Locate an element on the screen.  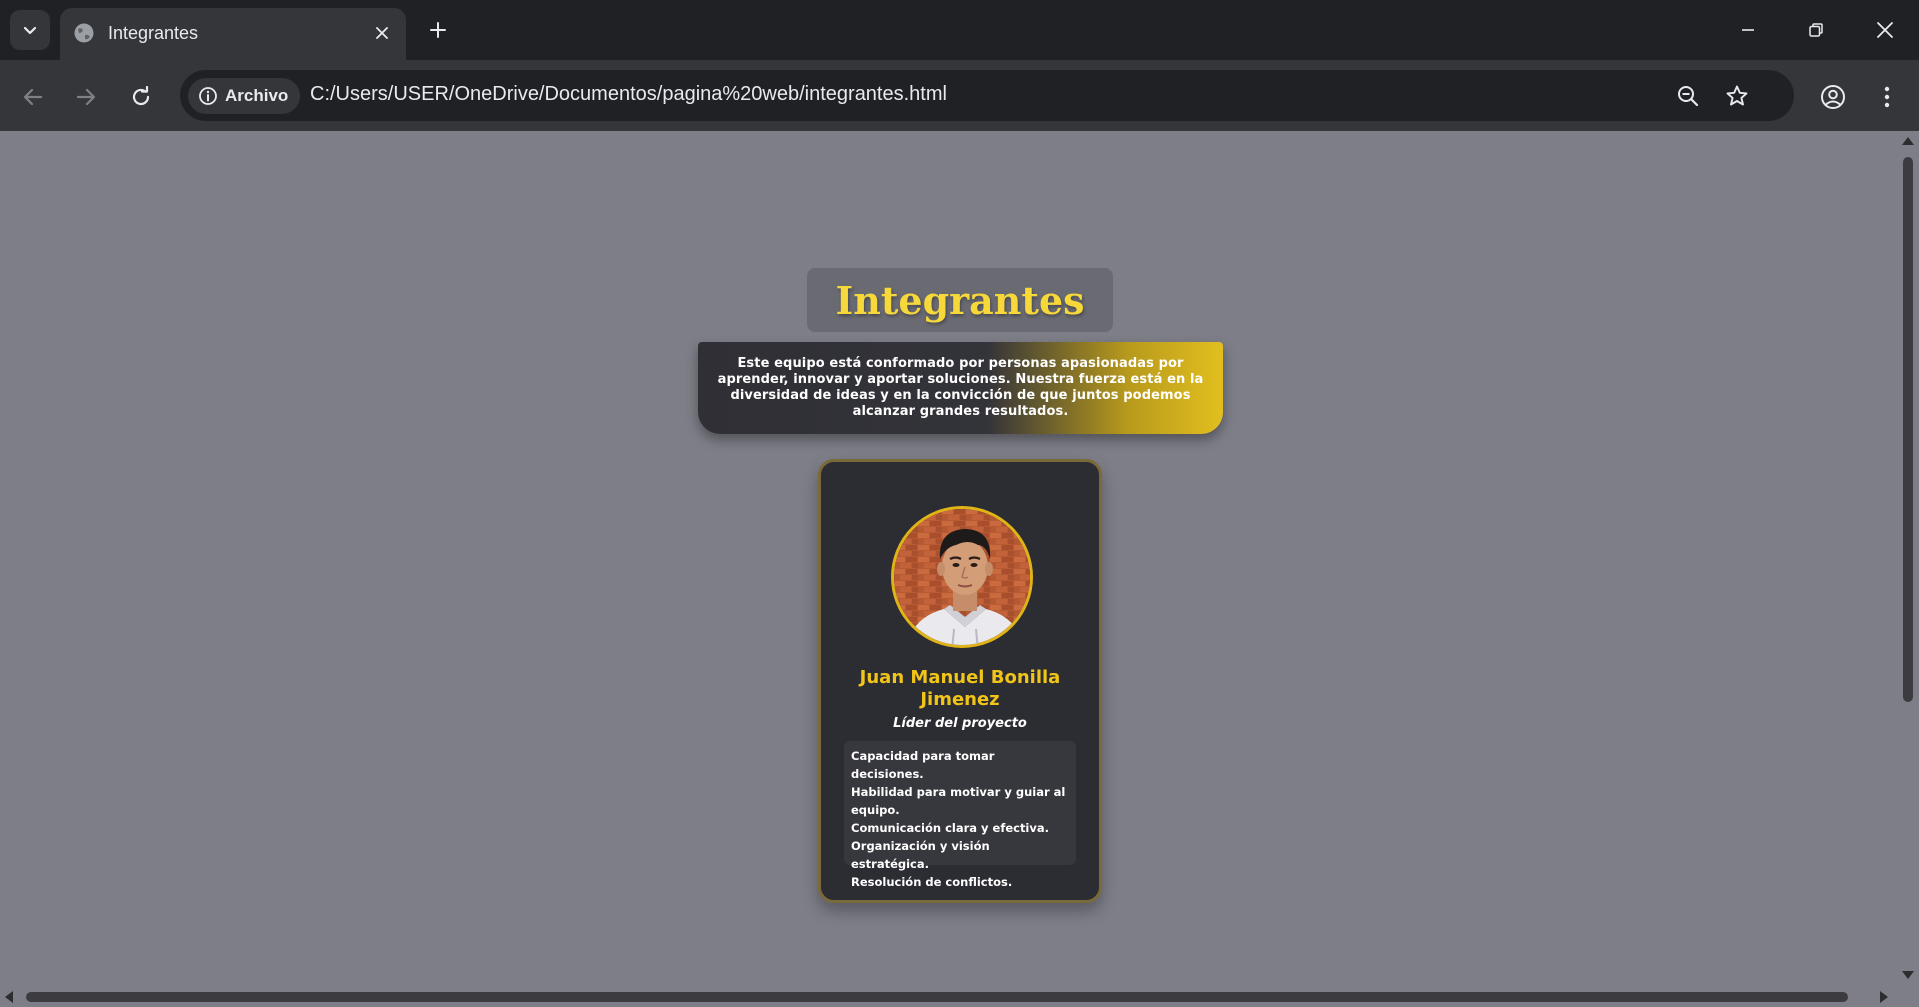
info-icon is located at coordinates (208, 96).